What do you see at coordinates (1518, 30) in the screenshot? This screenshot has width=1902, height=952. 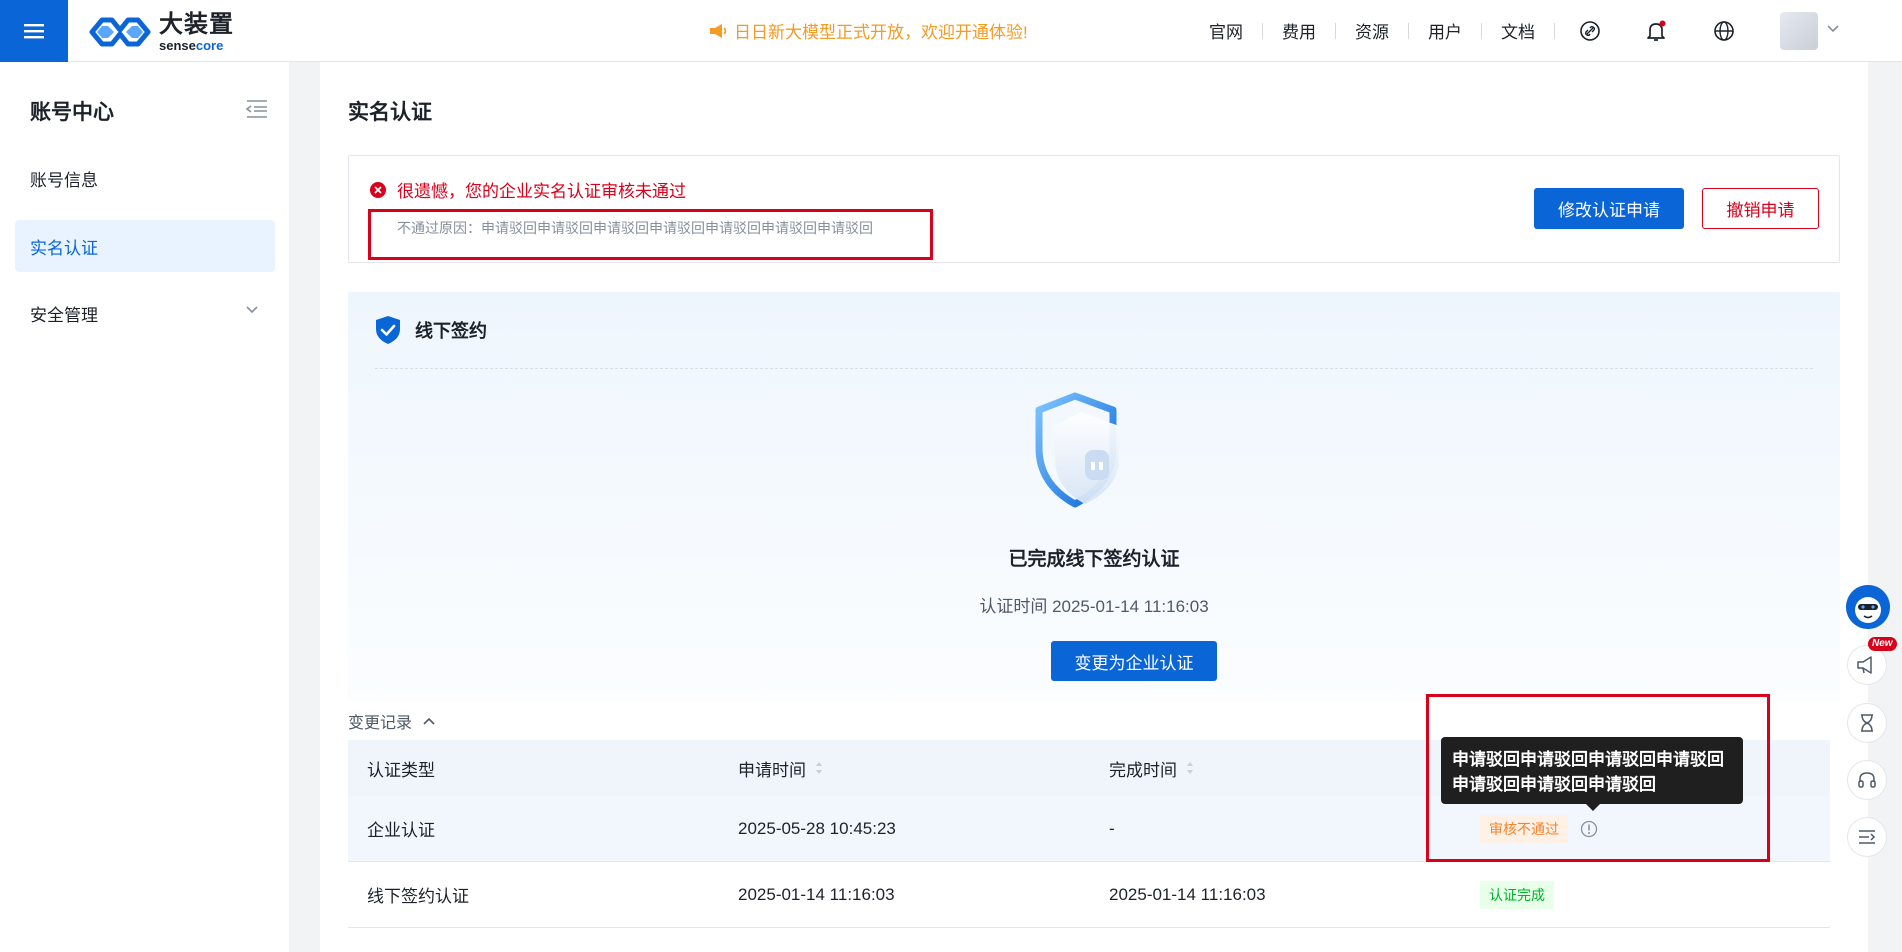 I see `nav-docs: 文档` at bounding box center [1518, 30].